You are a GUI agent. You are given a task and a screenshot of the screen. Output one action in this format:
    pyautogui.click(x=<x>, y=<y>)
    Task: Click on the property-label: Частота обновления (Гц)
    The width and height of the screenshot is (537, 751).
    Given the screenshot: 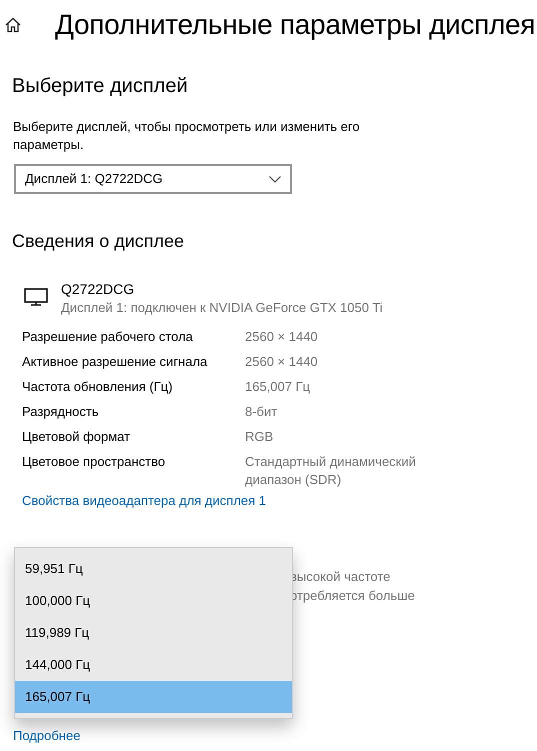 What is the action you would take?
    pyautogui.click(x=98, y=387)
    